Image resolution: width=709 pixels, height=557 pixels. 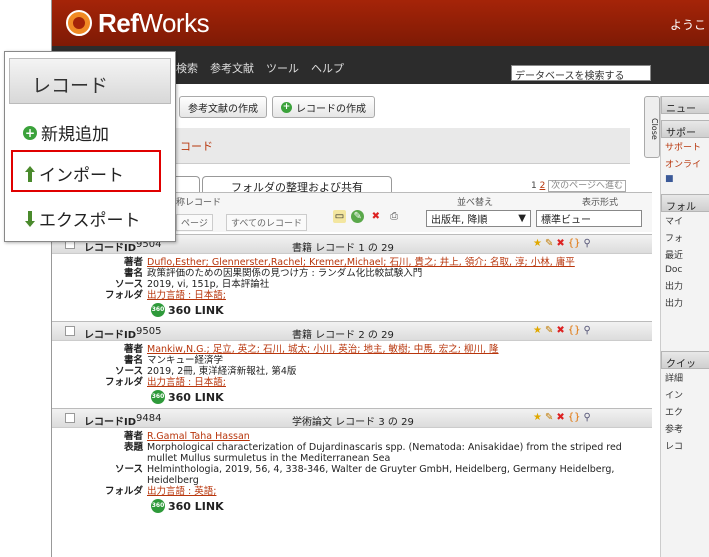 I want to click on all-records-radio: すべてのレコード, so click(x=267, y=222).